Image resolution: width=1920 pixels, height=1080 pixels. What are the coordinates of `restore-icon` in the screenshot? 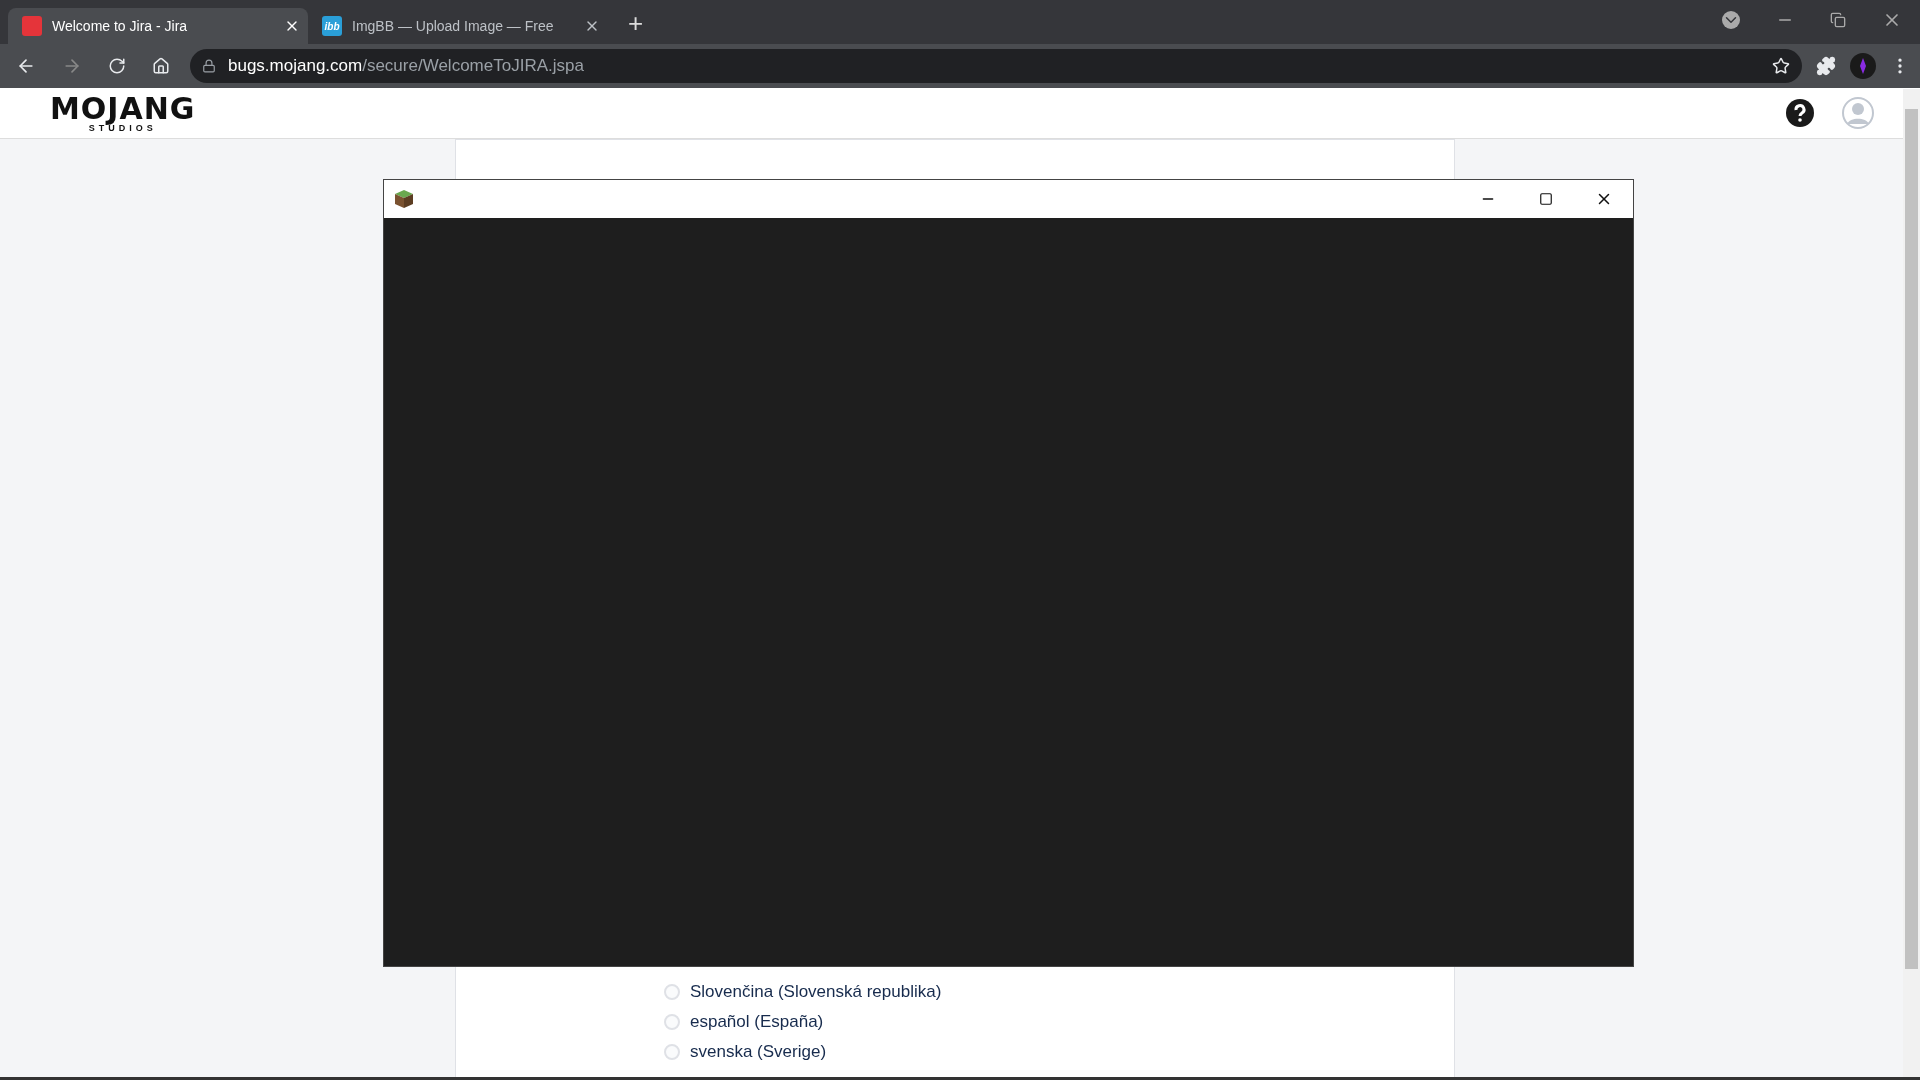 It's located at (1838, 20).